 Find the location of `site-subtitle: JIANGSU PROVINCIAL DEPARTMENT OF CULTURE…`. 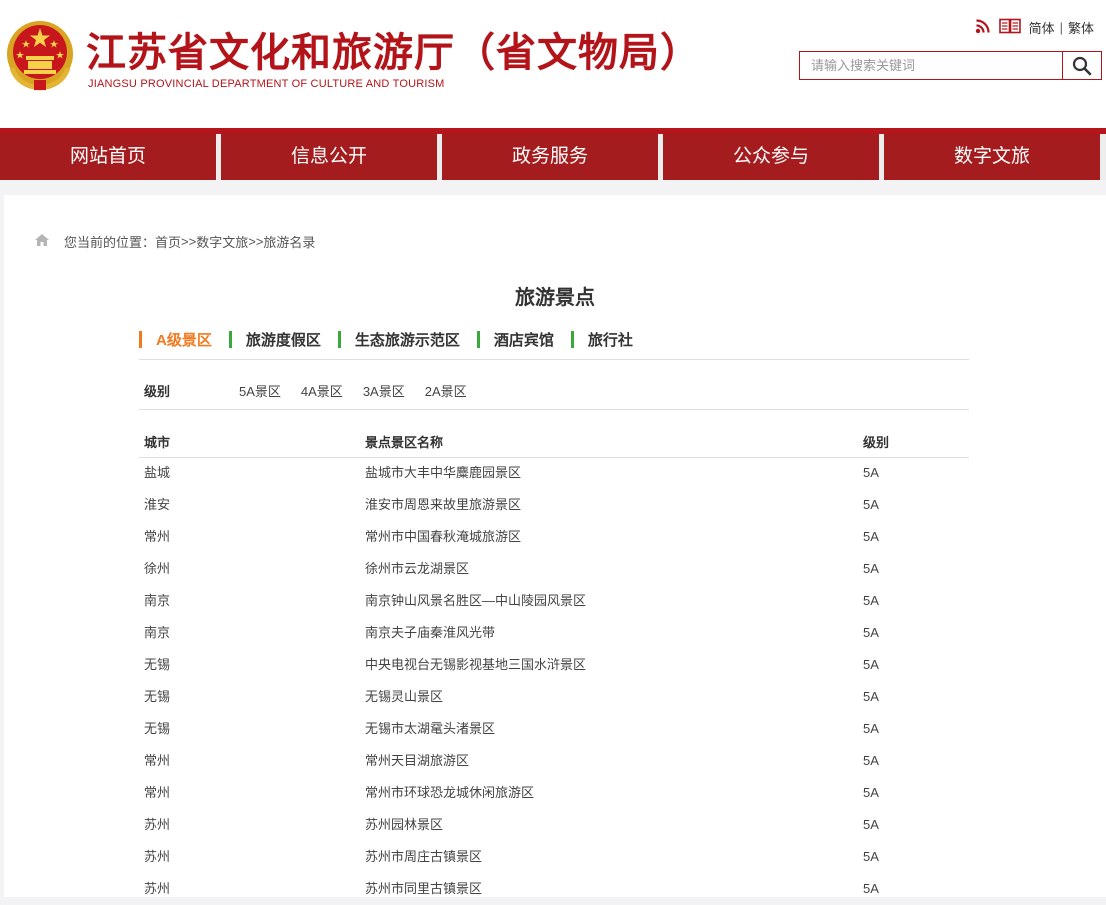

site-subtitle: JIANGSU PROVINCIAL DEPARTMENT OF CULTURE… is located at coordinates (266, 84).